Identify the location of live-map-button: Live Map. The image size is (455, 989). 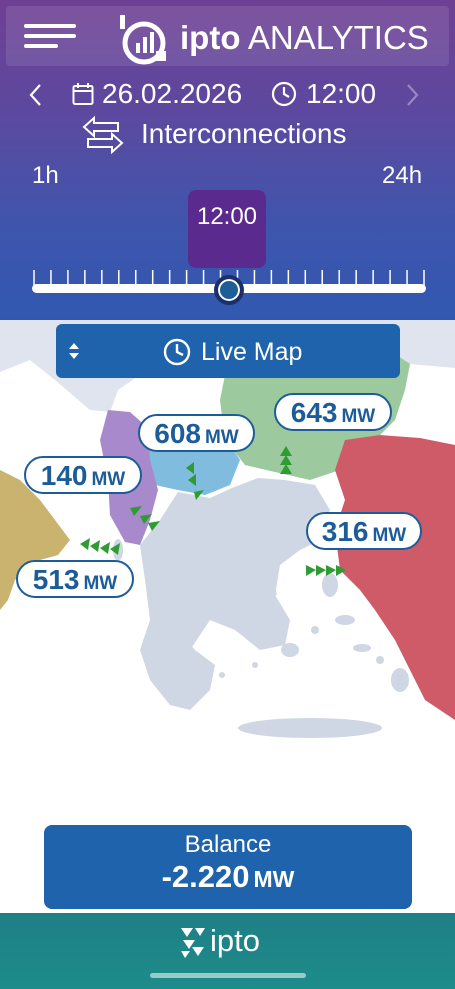
(228, 351).